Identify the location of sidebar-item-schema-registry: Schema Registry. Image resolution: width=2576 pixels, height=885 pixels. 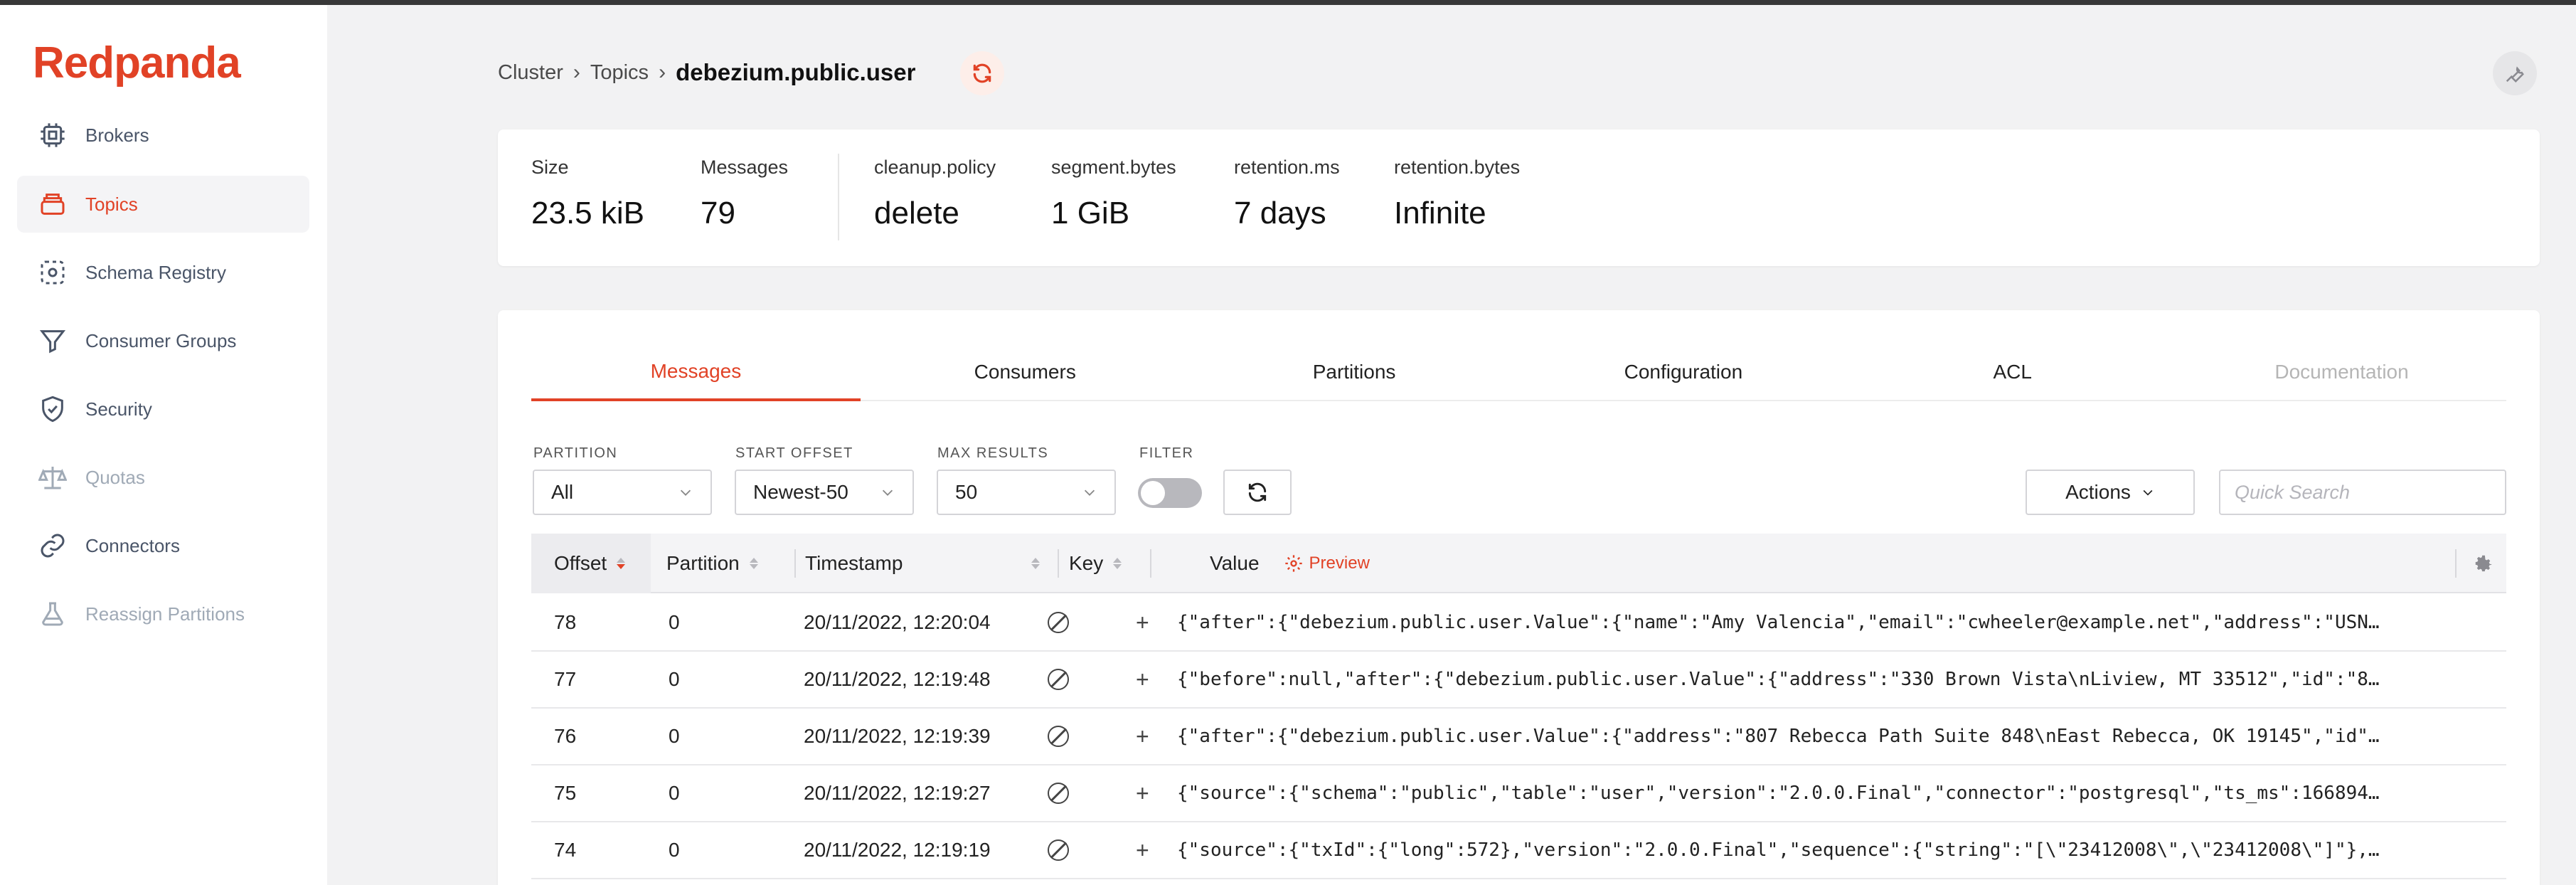
(163, 272).